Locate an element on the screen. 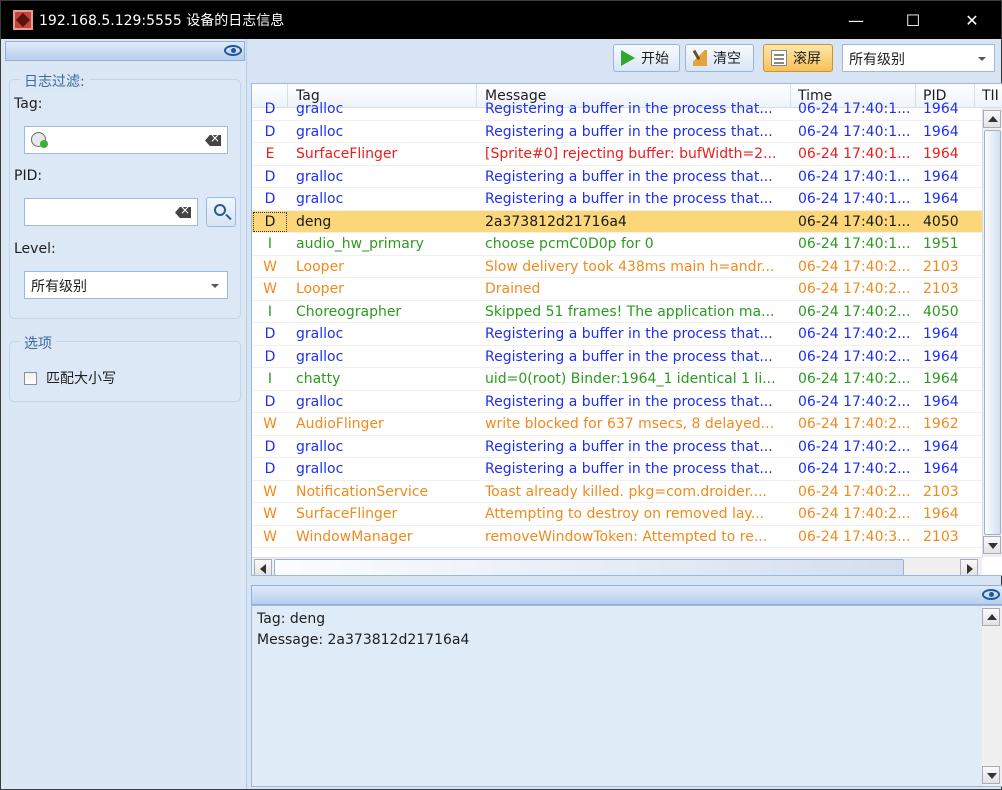  broom-icon is located at coordinates (700, 58).